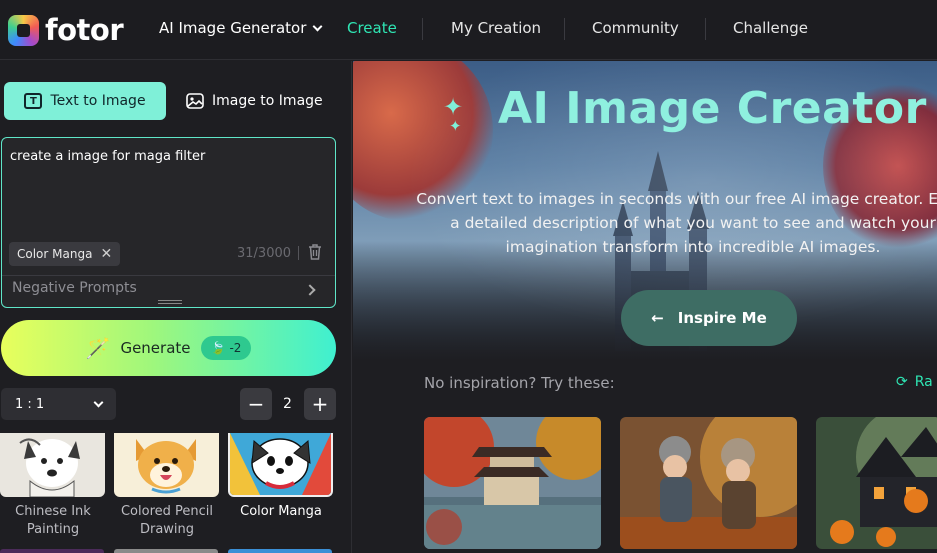  Describe the element at coordinates (55, 254) in the screenshot. I see `style-chip-label: Color Manga` at that location.